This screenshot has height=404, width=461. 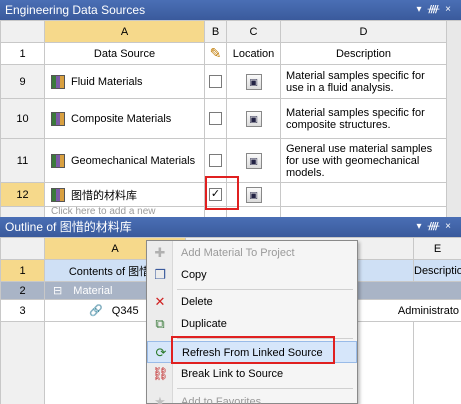 What do you see at coordinates (160, 252) in the screenshot?
I see `add-icon: ✚` at bounding box center [160, 252].